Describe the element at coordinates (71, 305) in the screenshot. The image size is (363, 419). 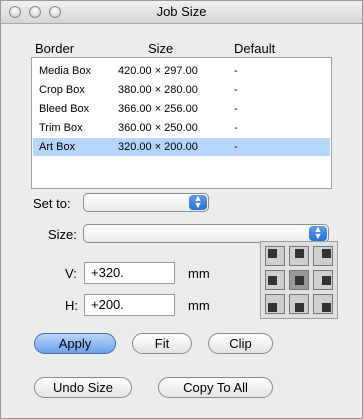
I see `h-label: H:` at that location.